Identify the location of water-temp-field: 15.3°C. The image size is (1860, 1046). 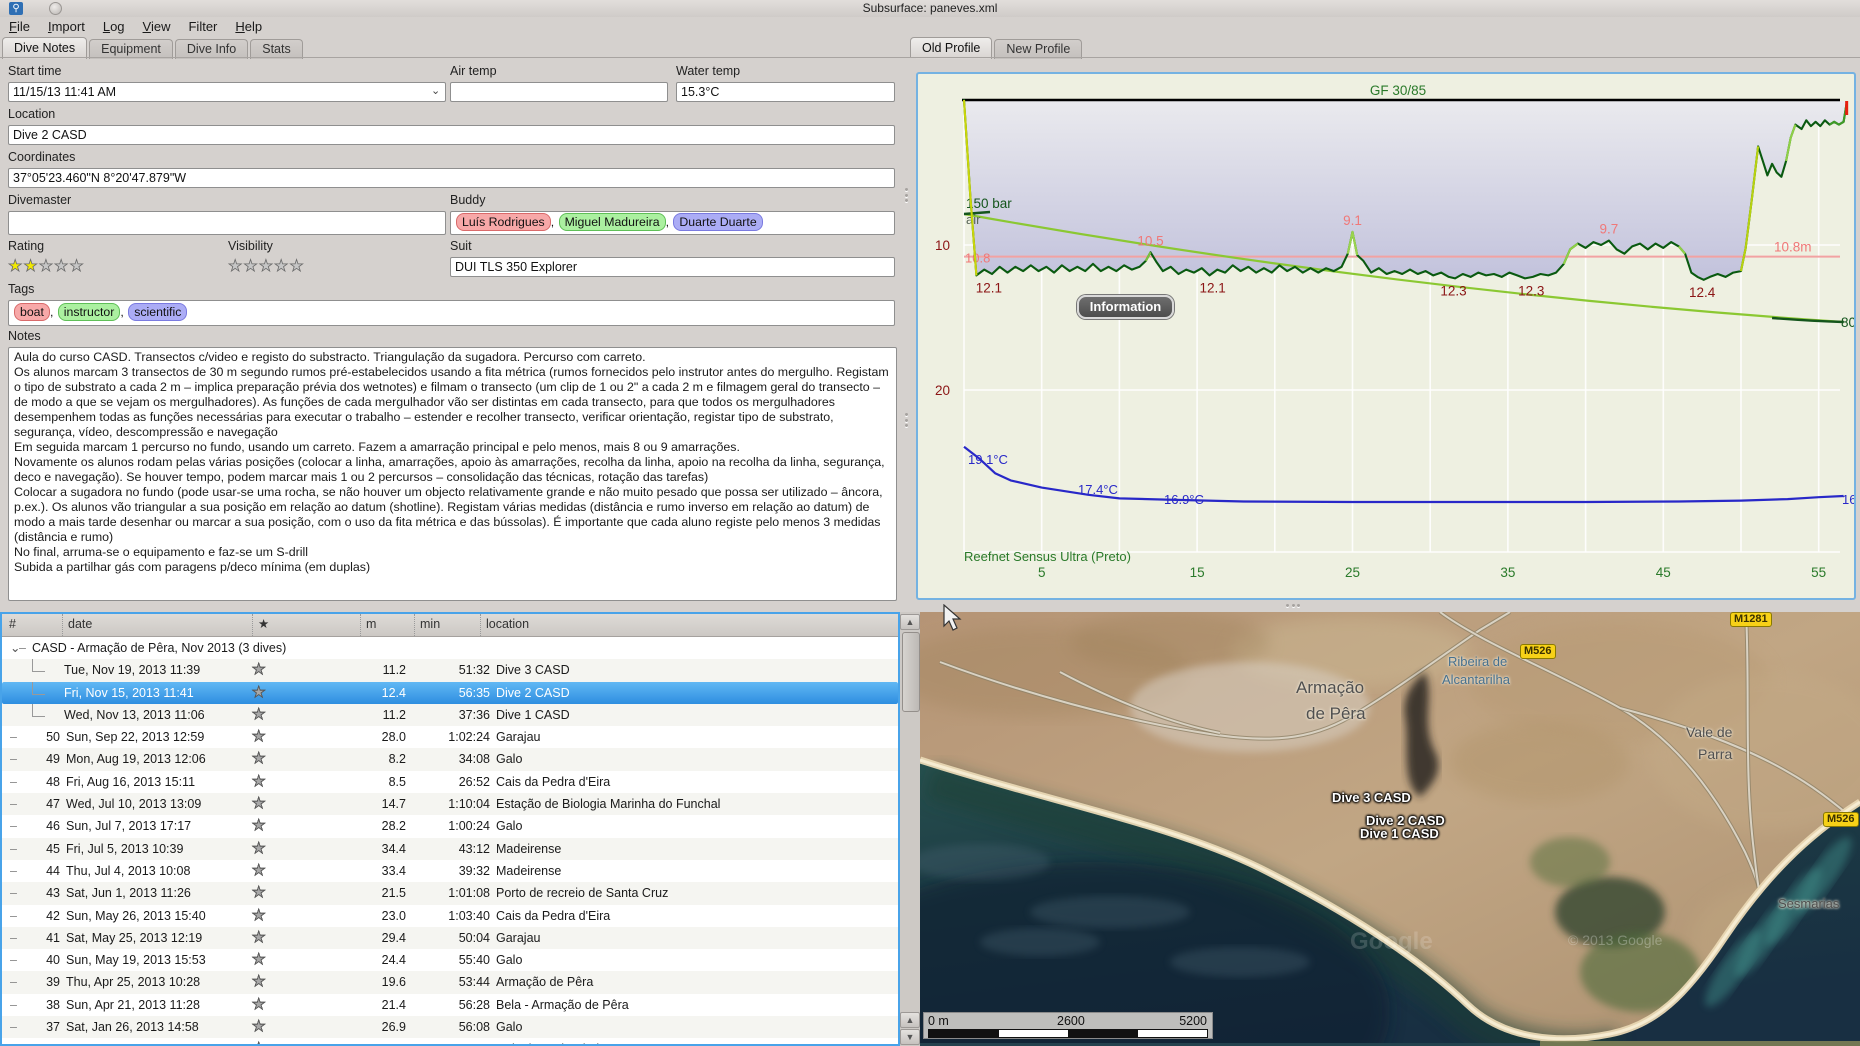
(785, 92).